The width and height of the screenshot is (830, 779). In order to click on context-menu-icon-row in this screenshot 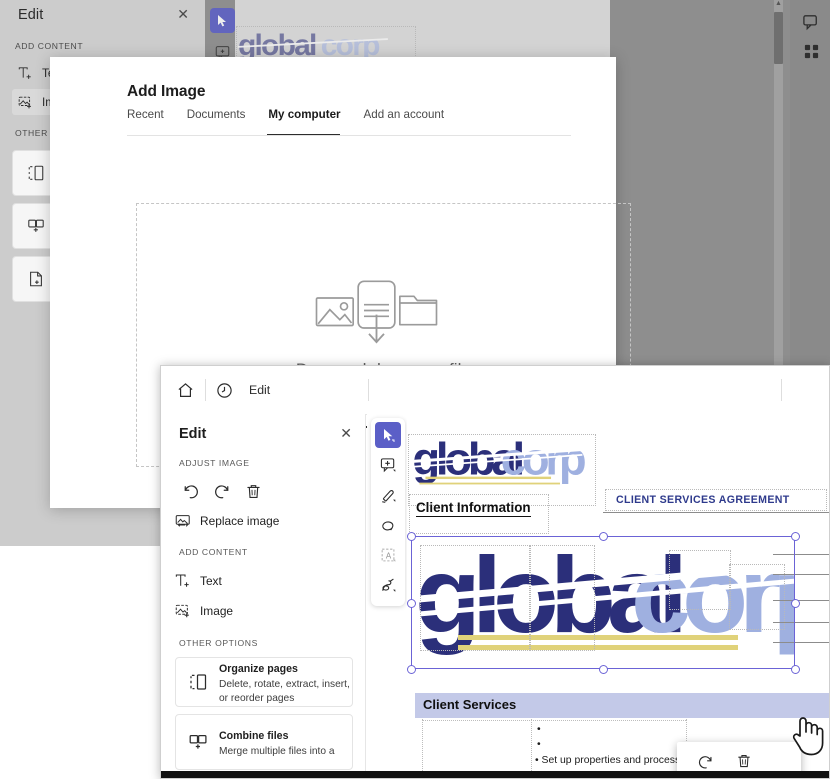, I will do `click(739, 757)`.